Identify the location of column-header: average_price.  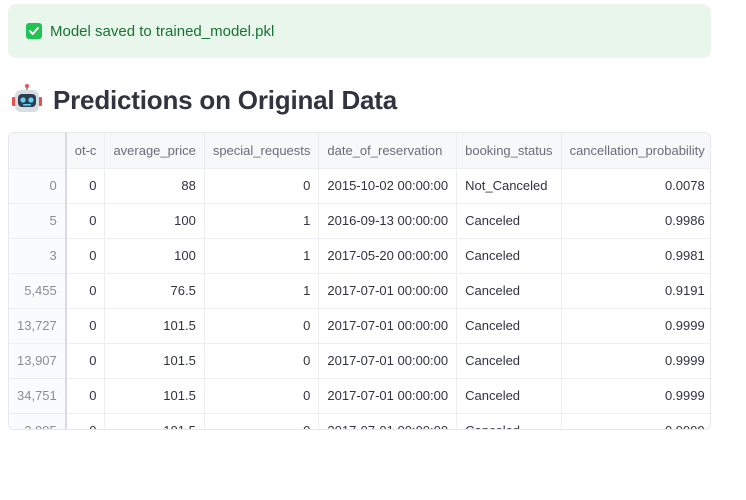
(154, 151).